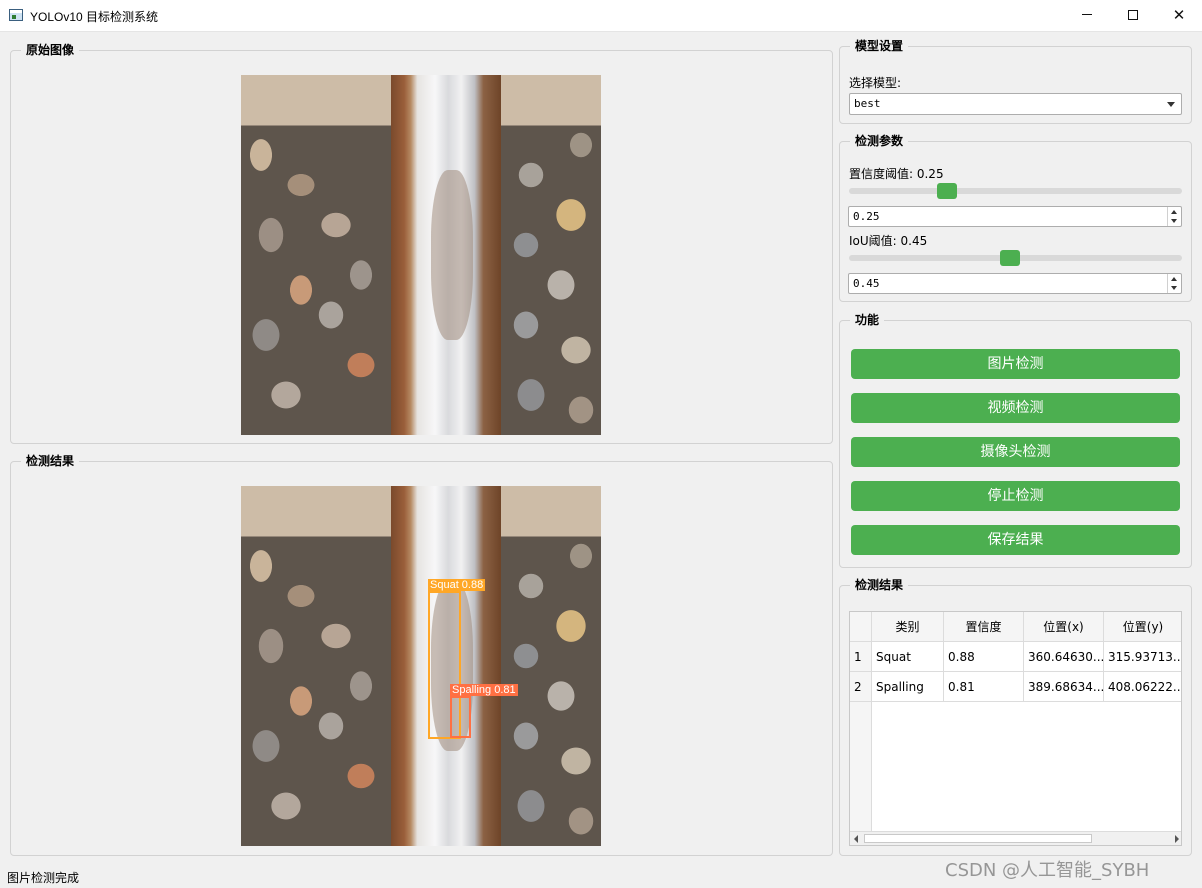 The width and height of the screenshot is (1202, 888). Describe the element at coordinates (43, 878) in the screenshot. I see `status-text: 图片检测完成` at that location.